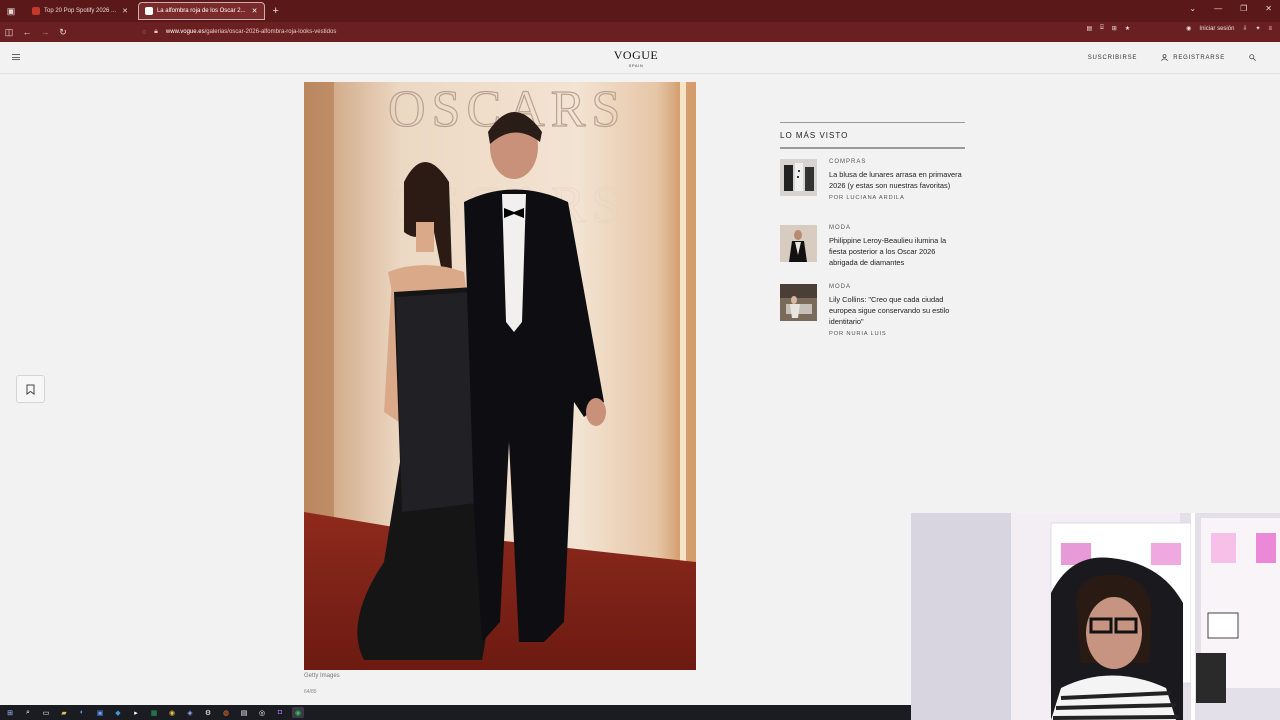 The image size is (1280, 720). I want to click on hamburger-menu-icon, so click(16, 57).